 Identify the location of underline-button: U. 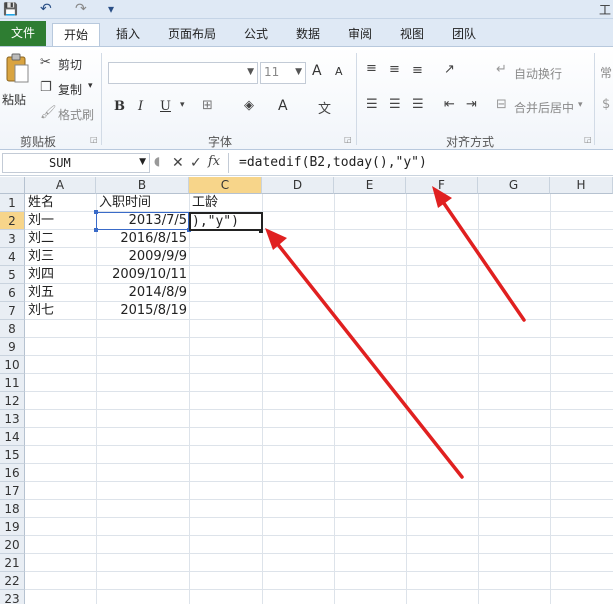
(165, 106).